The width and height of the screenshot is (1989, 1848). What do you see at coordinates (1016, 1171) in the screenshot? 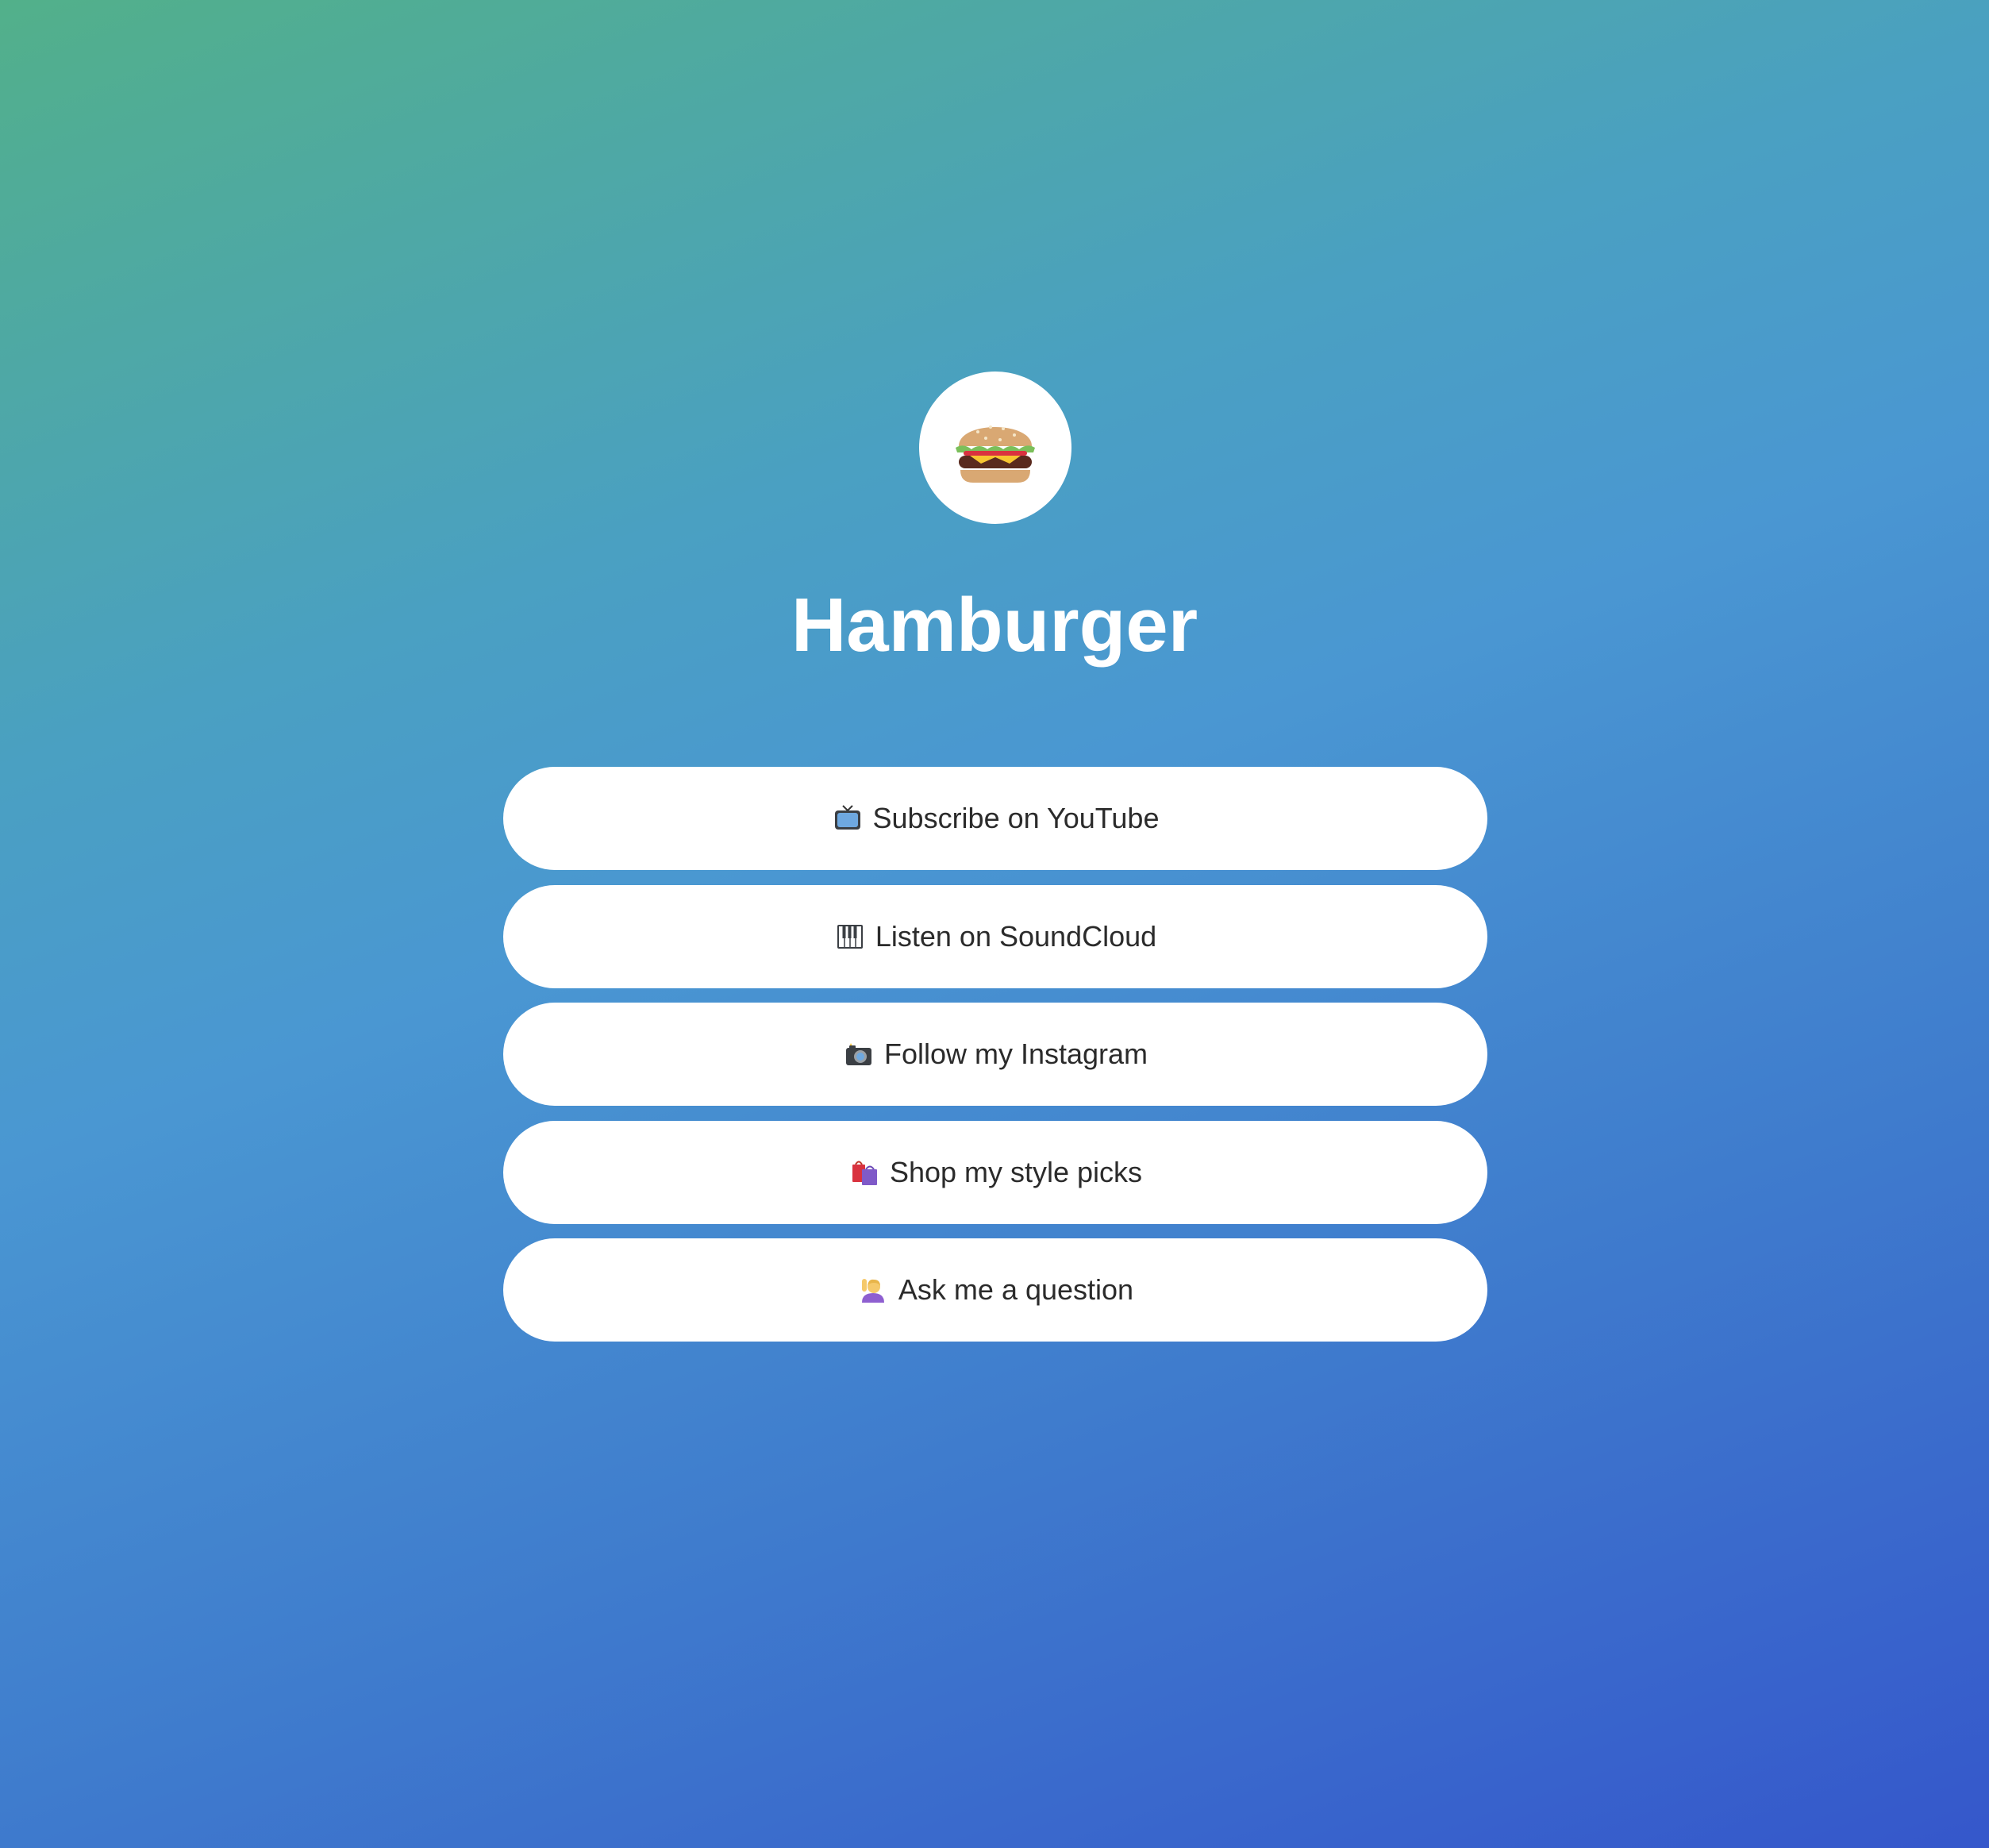
I see `link-label: Shop my style picks` at bounding box center [1016, 1171].